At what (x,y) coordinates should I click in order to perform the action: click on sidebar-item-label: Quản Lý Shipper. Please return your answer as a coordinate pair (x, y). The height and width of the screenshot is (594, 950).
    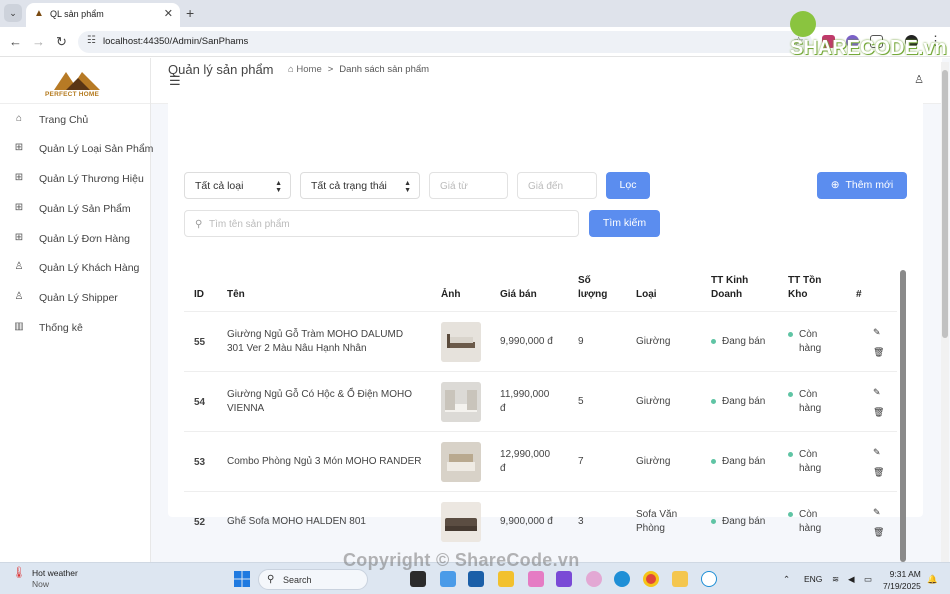
    Looking at the image, I should click on (78, 298).